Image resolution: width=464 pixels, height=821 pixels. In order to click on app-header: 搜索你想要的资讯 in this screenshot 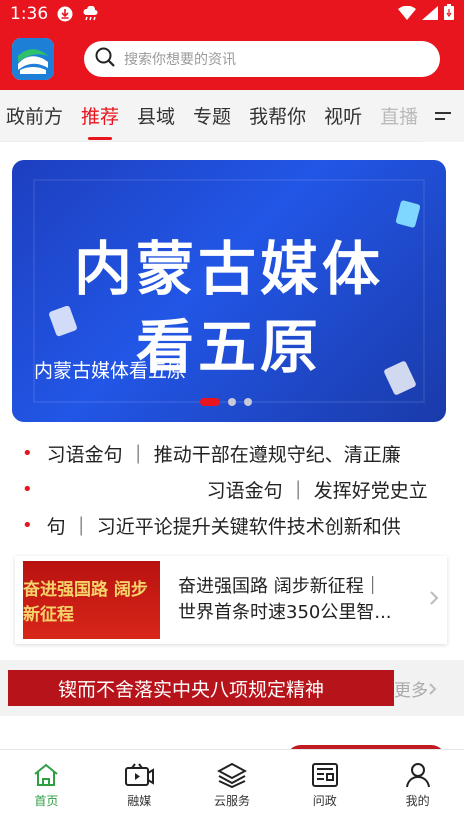, I will do `click(232, 59)`.